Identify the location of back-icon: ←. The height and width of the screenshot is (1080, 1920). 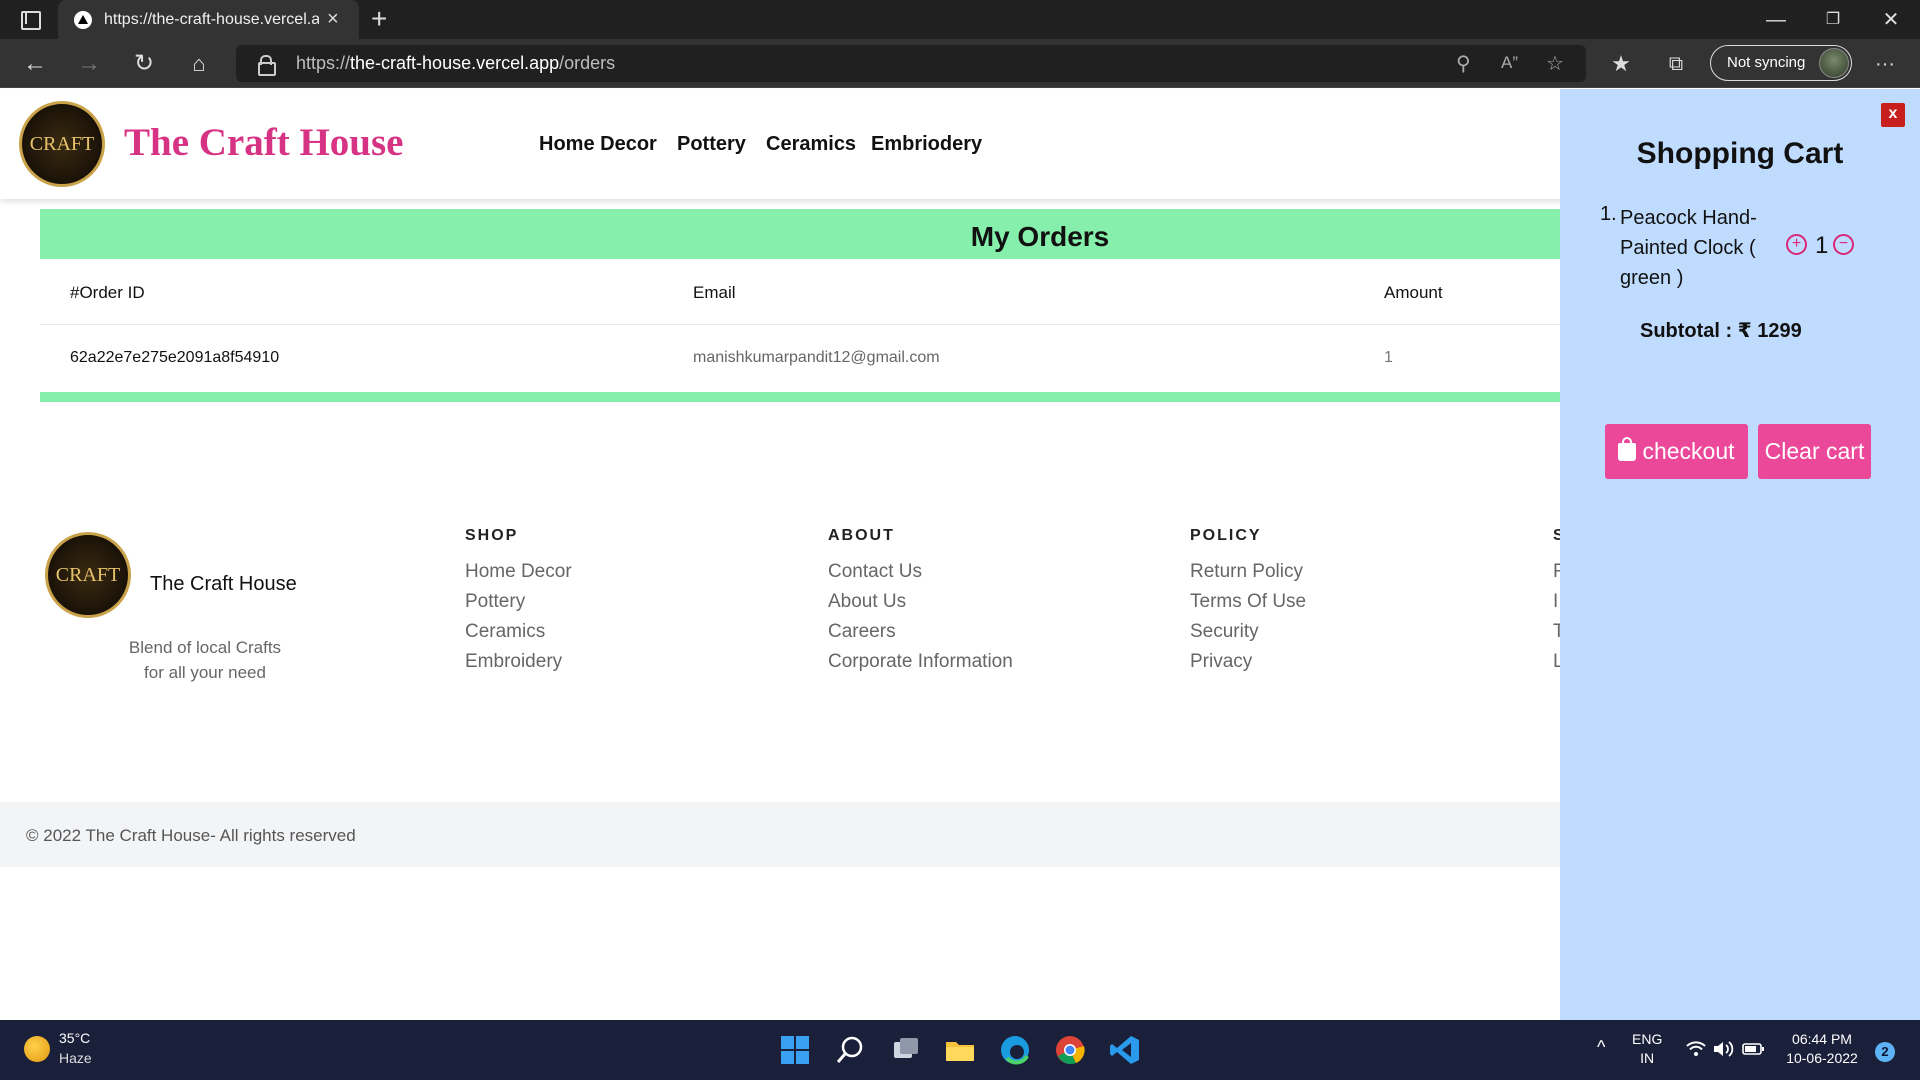
(35, 64).